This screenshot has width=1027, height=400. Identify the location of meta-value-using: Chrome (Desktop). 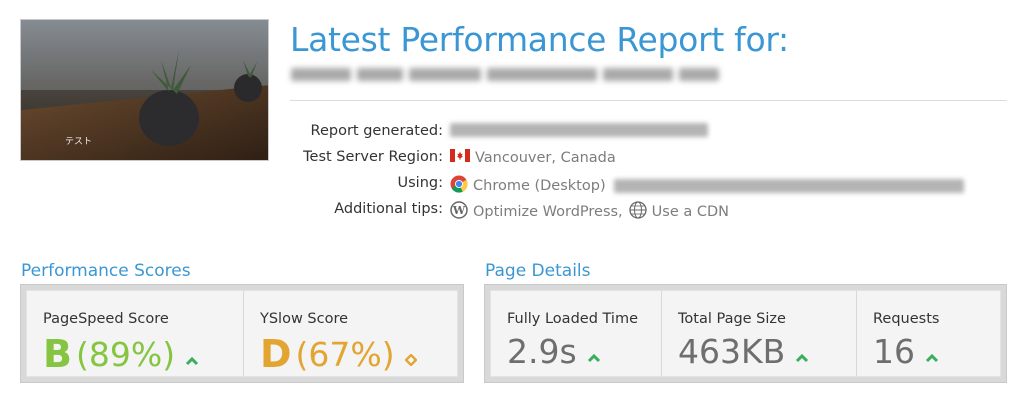
(707, 186).